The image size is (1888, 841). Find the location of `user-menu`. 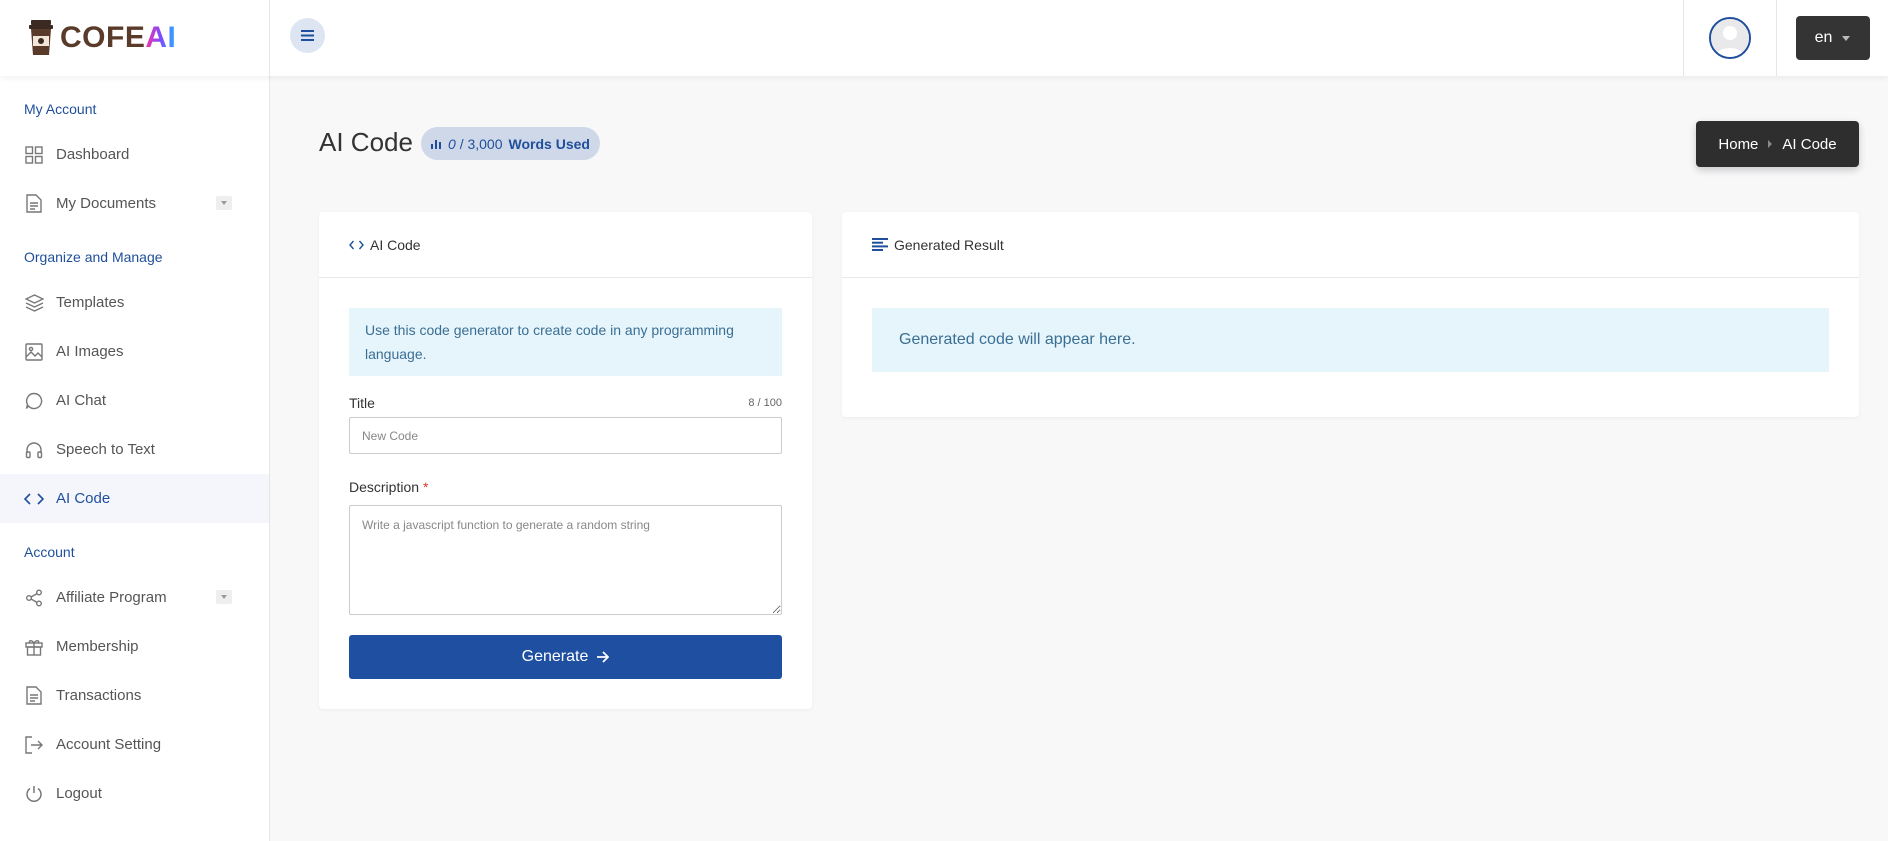

user-menu is located at coordinates (1730, 38).